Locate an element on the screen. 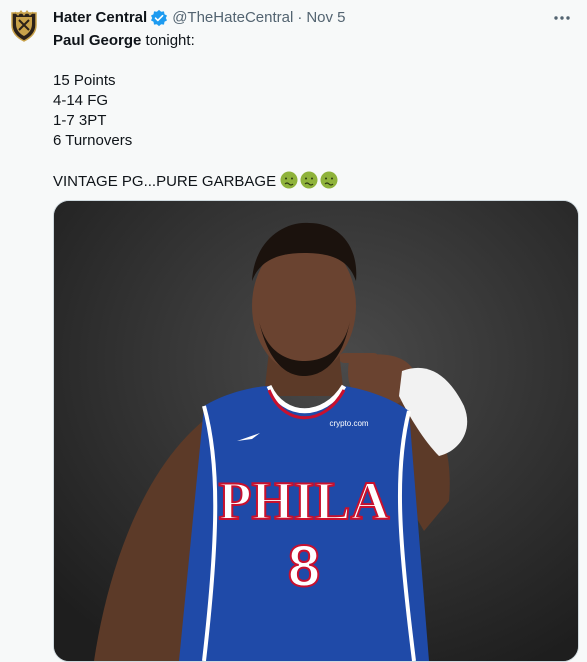 The width and height of the screenshot is (587, 662). closing-line: VINTAGE PG...PURE GARBAGE is located at coordinates (314, 181).